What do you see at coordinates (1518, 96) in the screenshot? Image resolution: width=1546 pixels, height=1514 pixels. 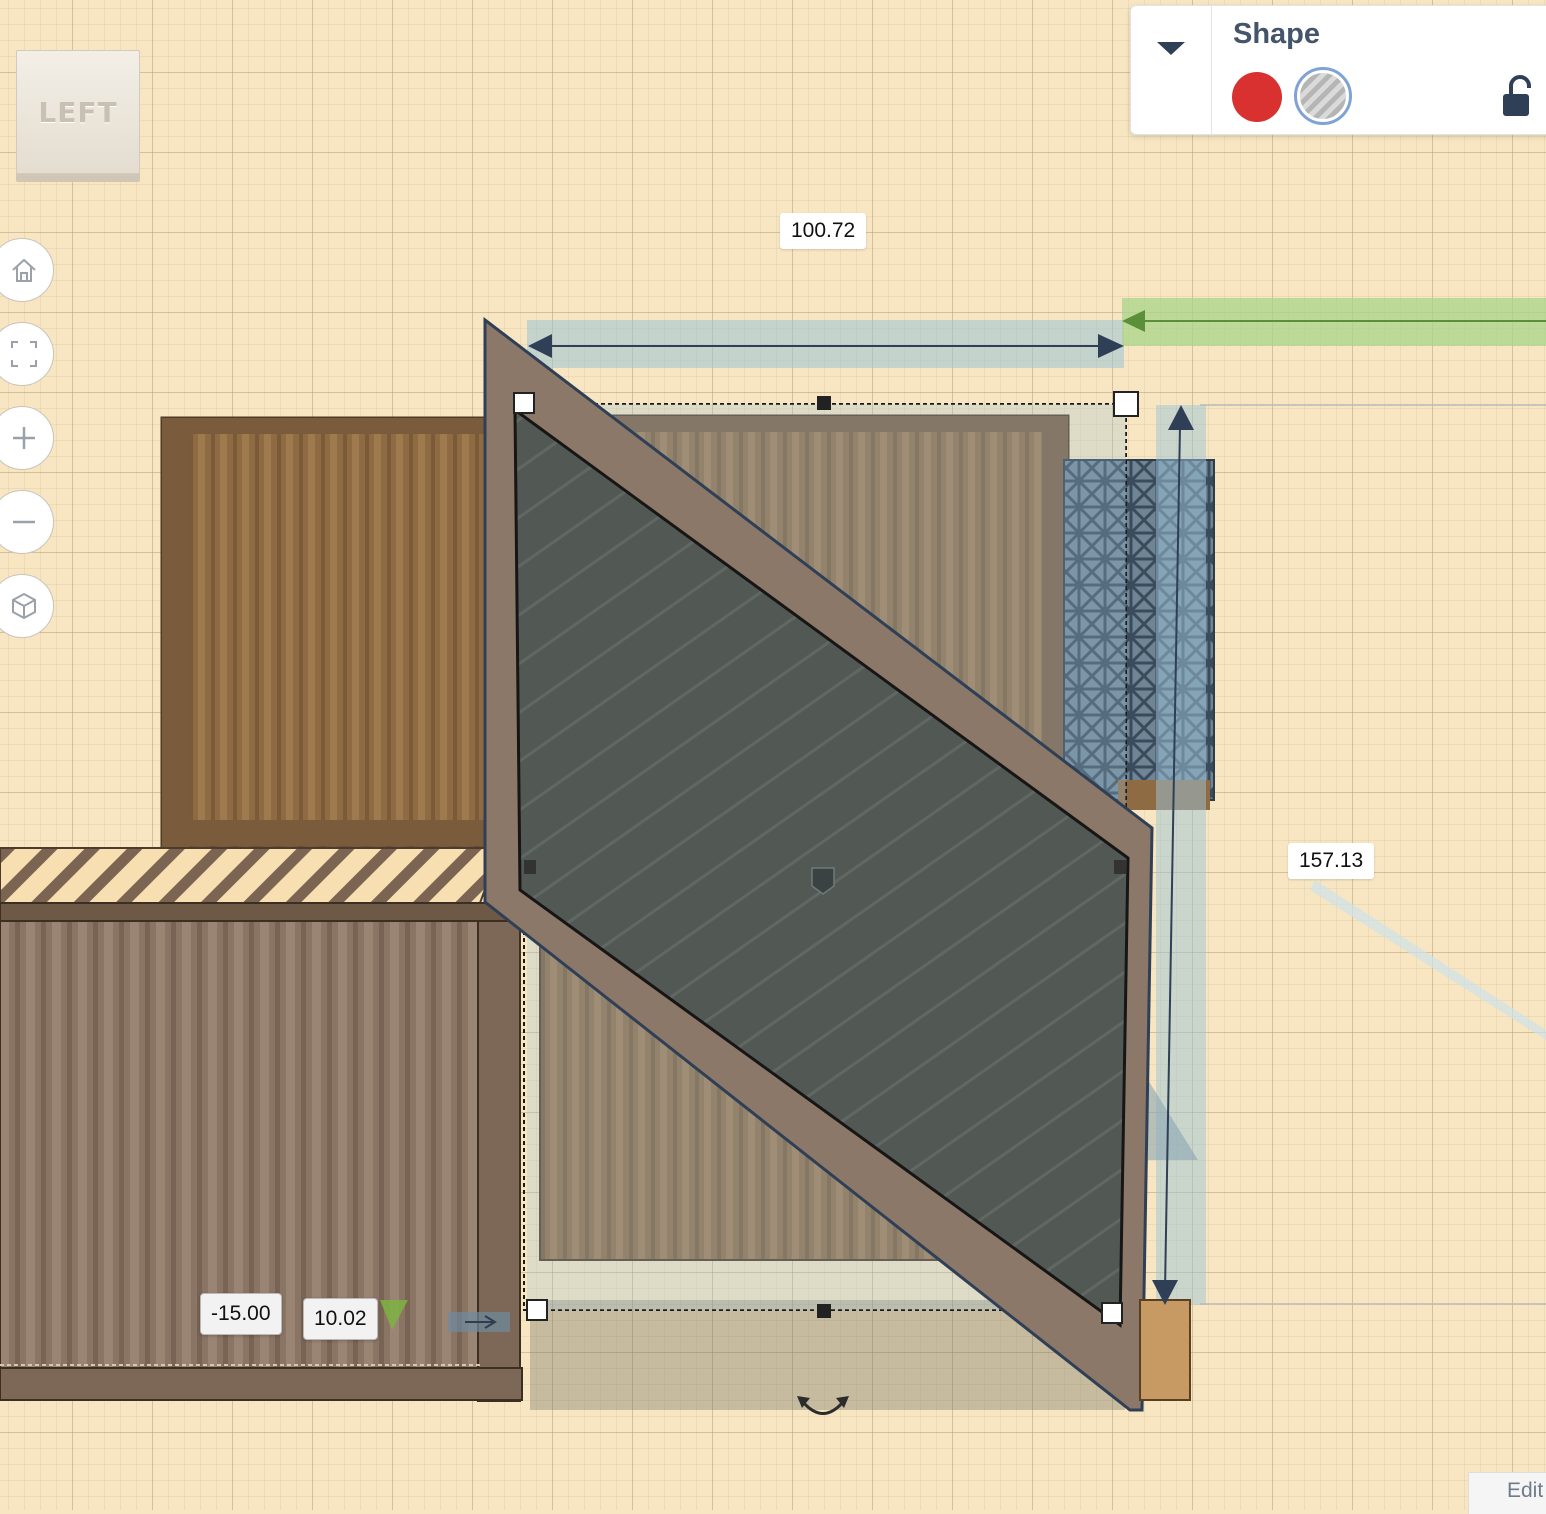 I see `unlock-icon` at bounding box center [1518, 96].